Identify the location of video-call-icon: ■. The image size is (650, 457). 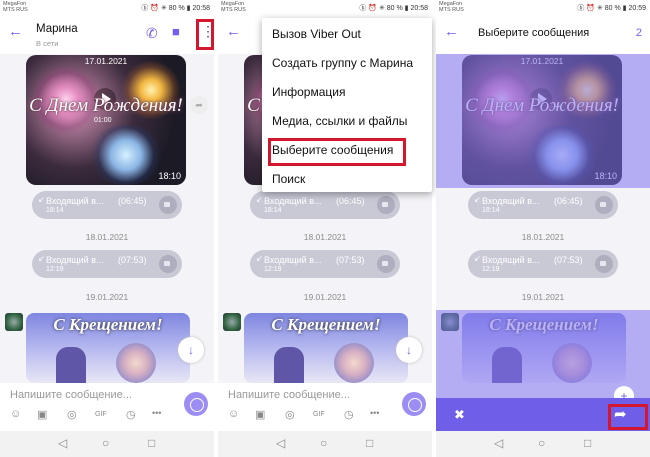
(176, 31).